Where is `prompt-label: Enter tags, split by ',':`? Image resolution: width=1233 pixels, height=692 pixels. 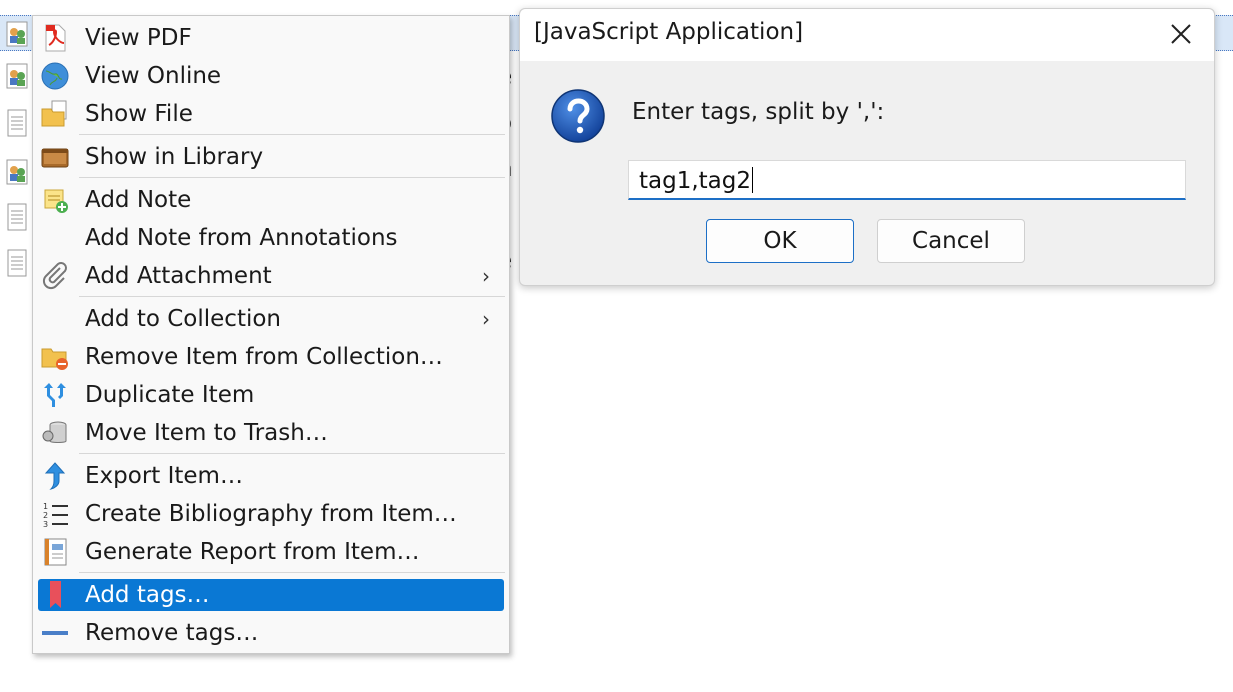
prompt-label: Enter tags, split by ',': is located at coordinates (758, 112).